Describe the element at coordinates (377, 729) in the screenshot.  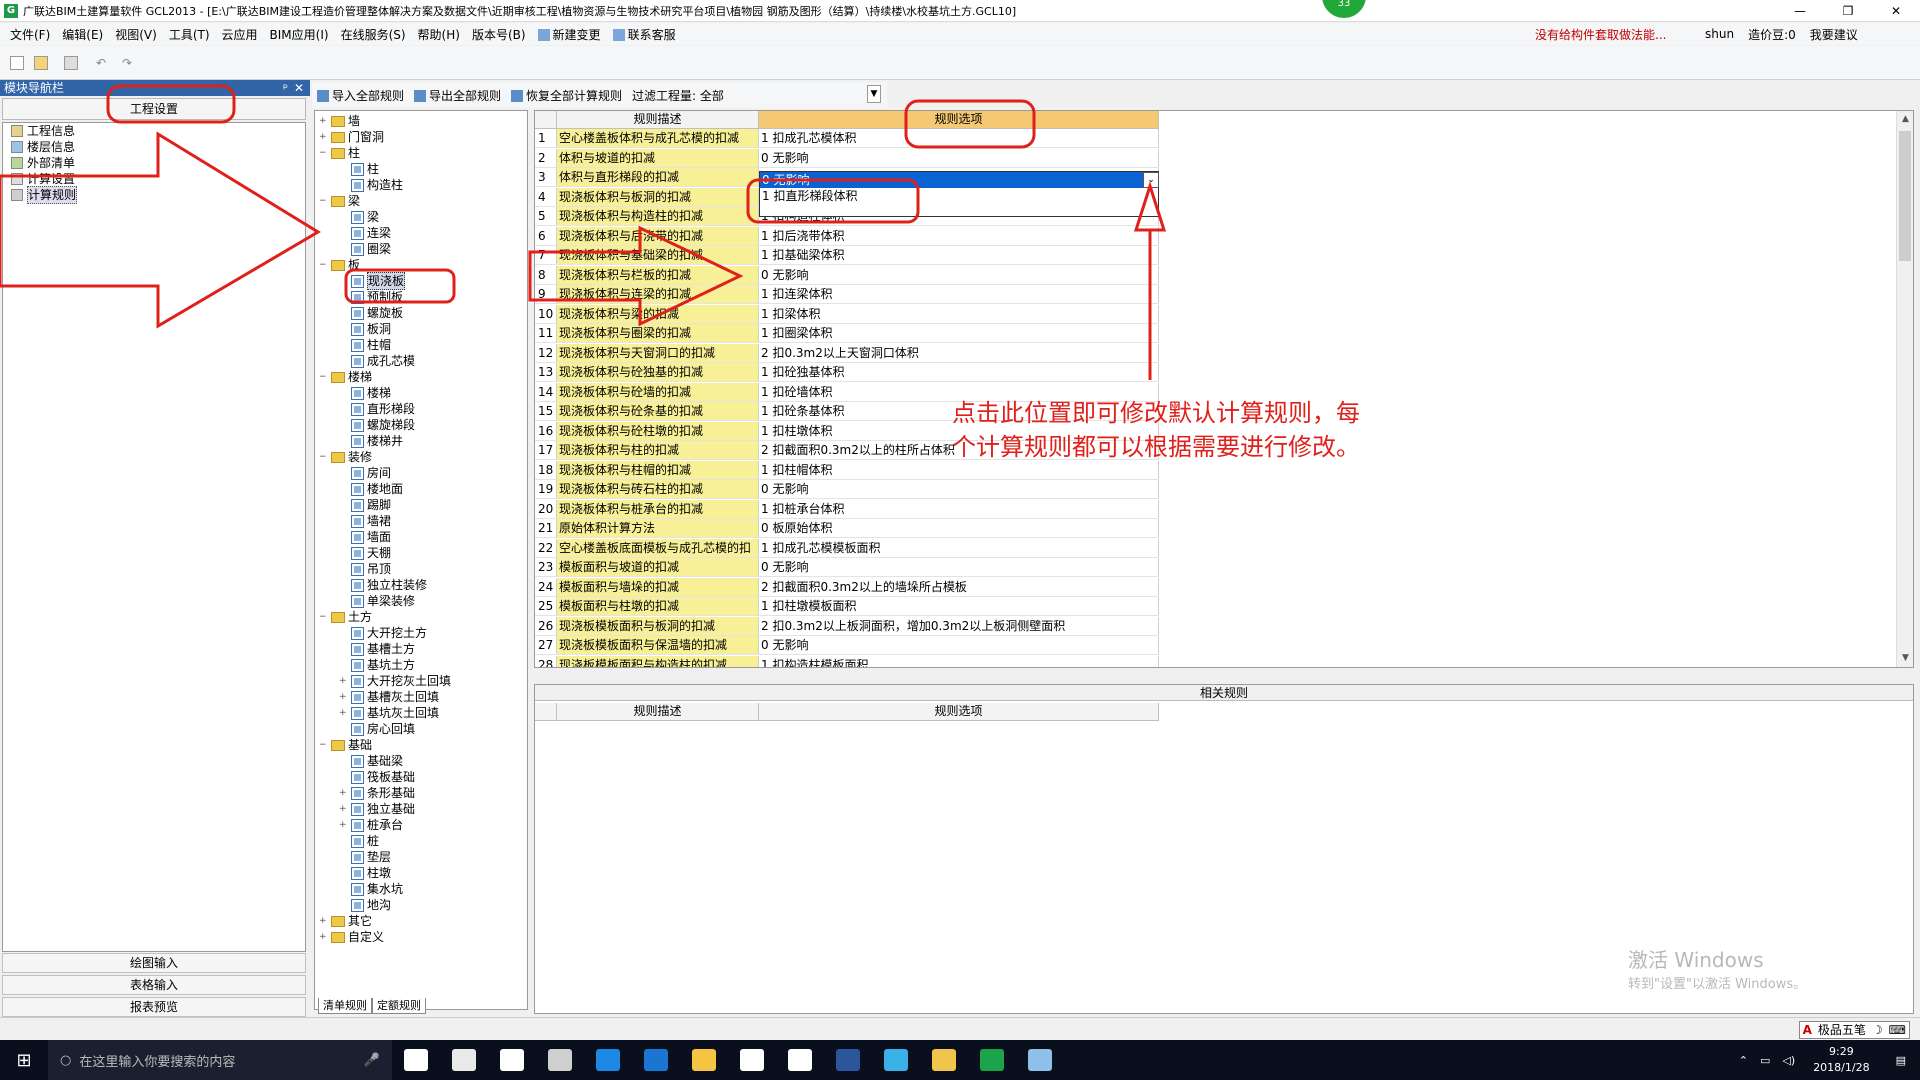
I see `tree-item: 房心回填` at that location.